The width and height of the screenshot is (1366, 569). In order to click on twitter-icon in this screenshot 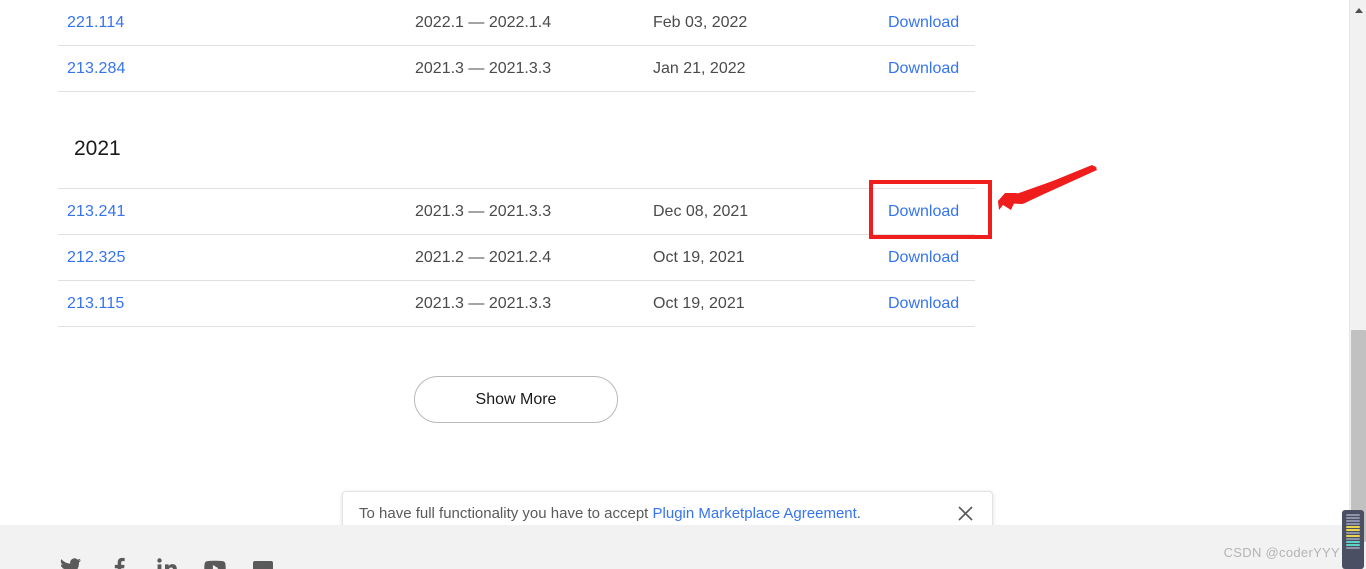, I will do `click(71, 562)`.